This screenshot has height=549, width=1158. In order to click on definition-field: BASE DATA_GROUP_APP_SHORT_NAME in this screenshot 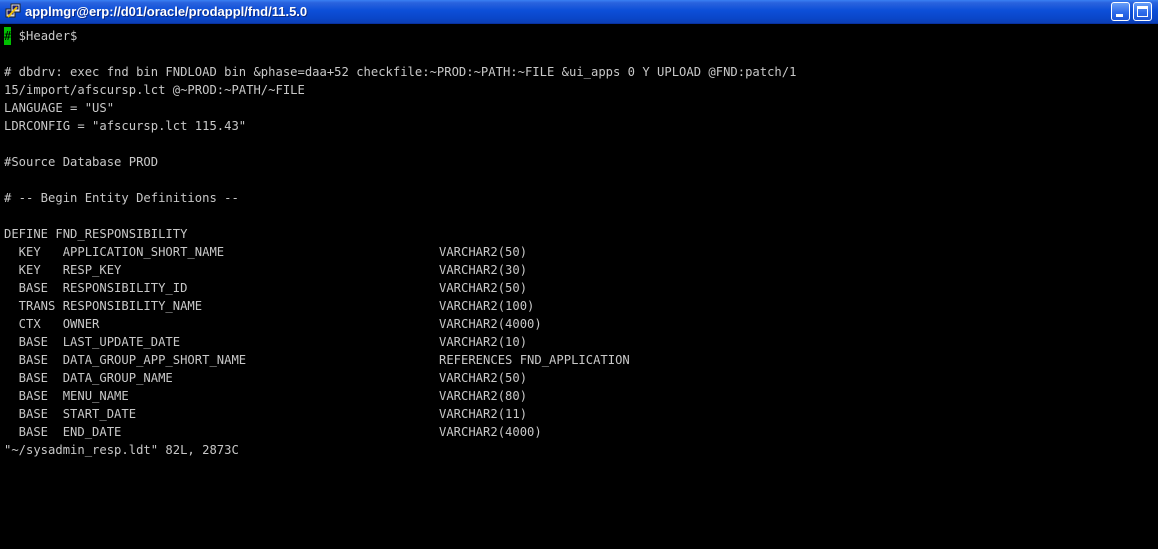, I will do `click(125, 360)`.